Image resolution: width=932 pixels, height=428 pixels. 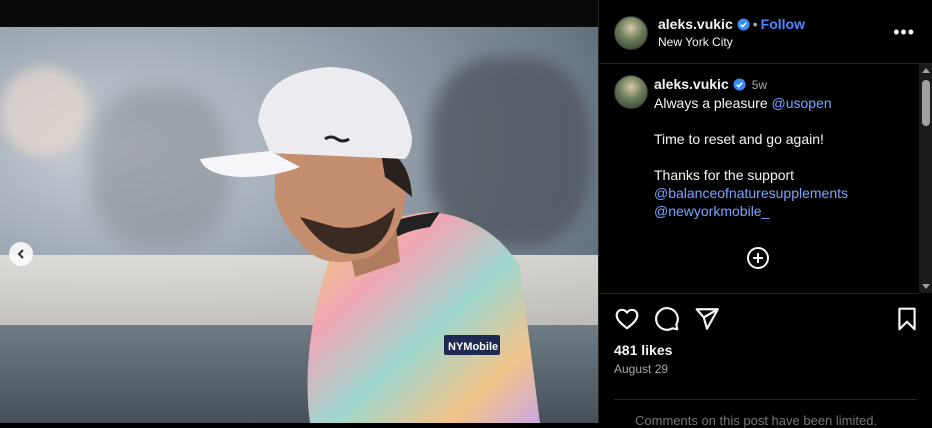 I want to click on more-icon: •••, so click(x=904, y=32).